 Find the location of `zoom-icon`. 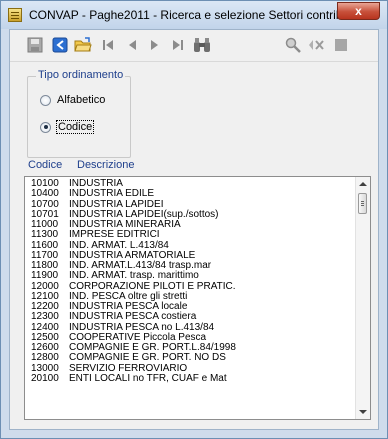

zoom-icon is located at coordinates (293, 45).